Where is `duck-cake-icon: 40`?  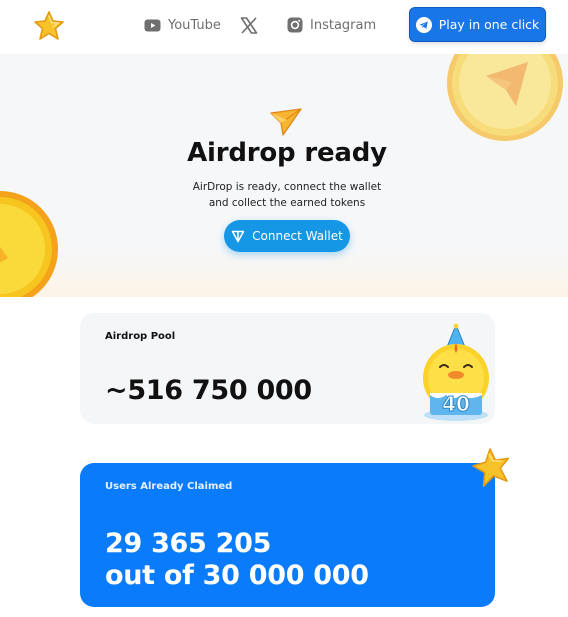 duck-cake-icon: 40 is located at coordinates (456, 372).